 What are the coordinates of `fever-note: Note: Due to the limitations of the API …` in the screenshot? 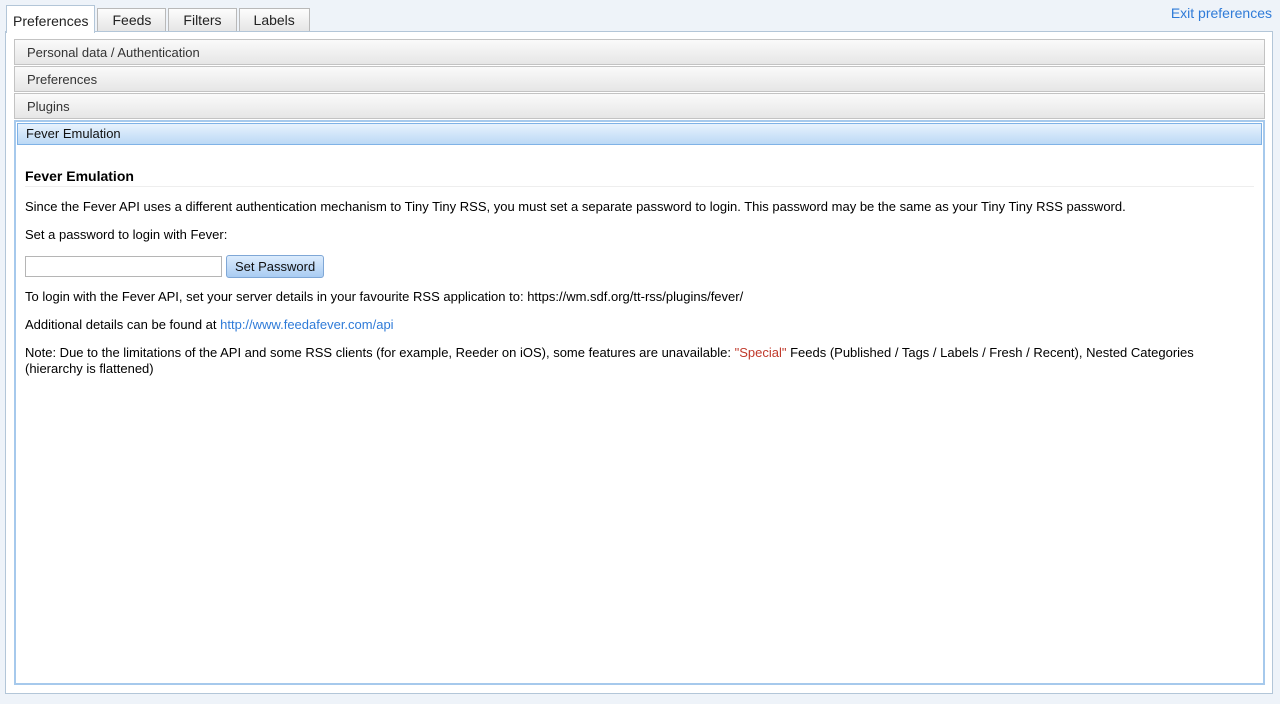 It's located at (639, 361).